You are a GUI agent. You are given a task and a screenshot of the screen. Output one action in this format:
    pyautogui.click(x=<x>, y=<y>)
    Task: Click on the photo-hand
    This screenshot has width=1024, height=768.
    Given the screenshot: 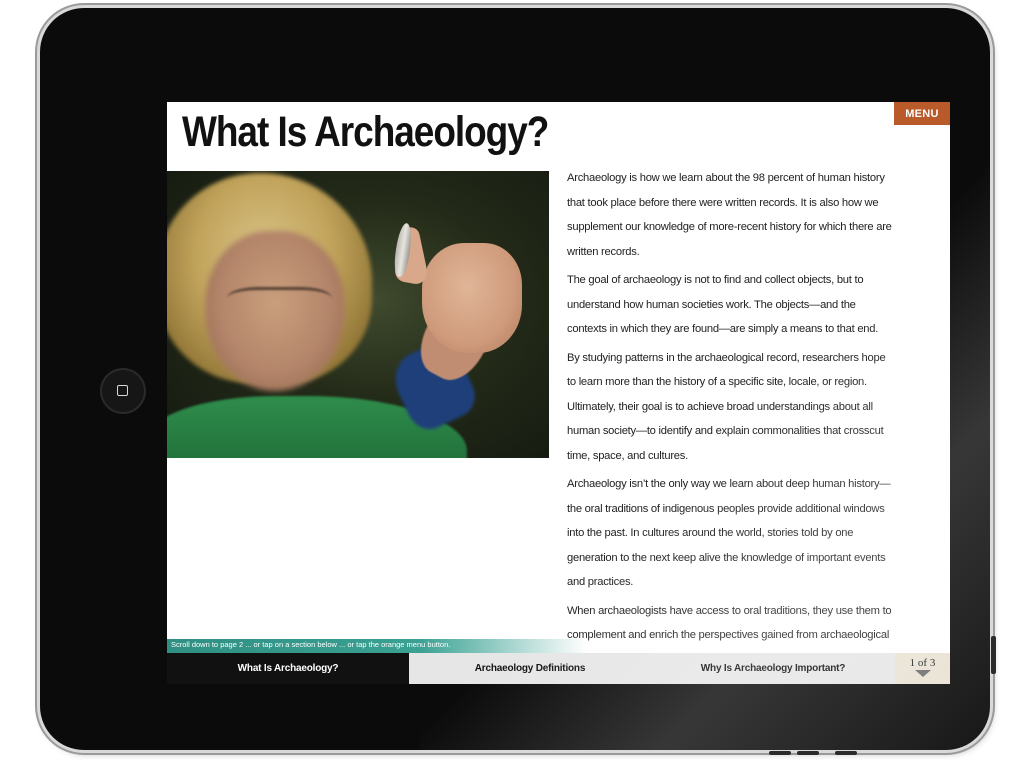 What is the action you would take?
    pyautogui.click(x=472, y=298)
    